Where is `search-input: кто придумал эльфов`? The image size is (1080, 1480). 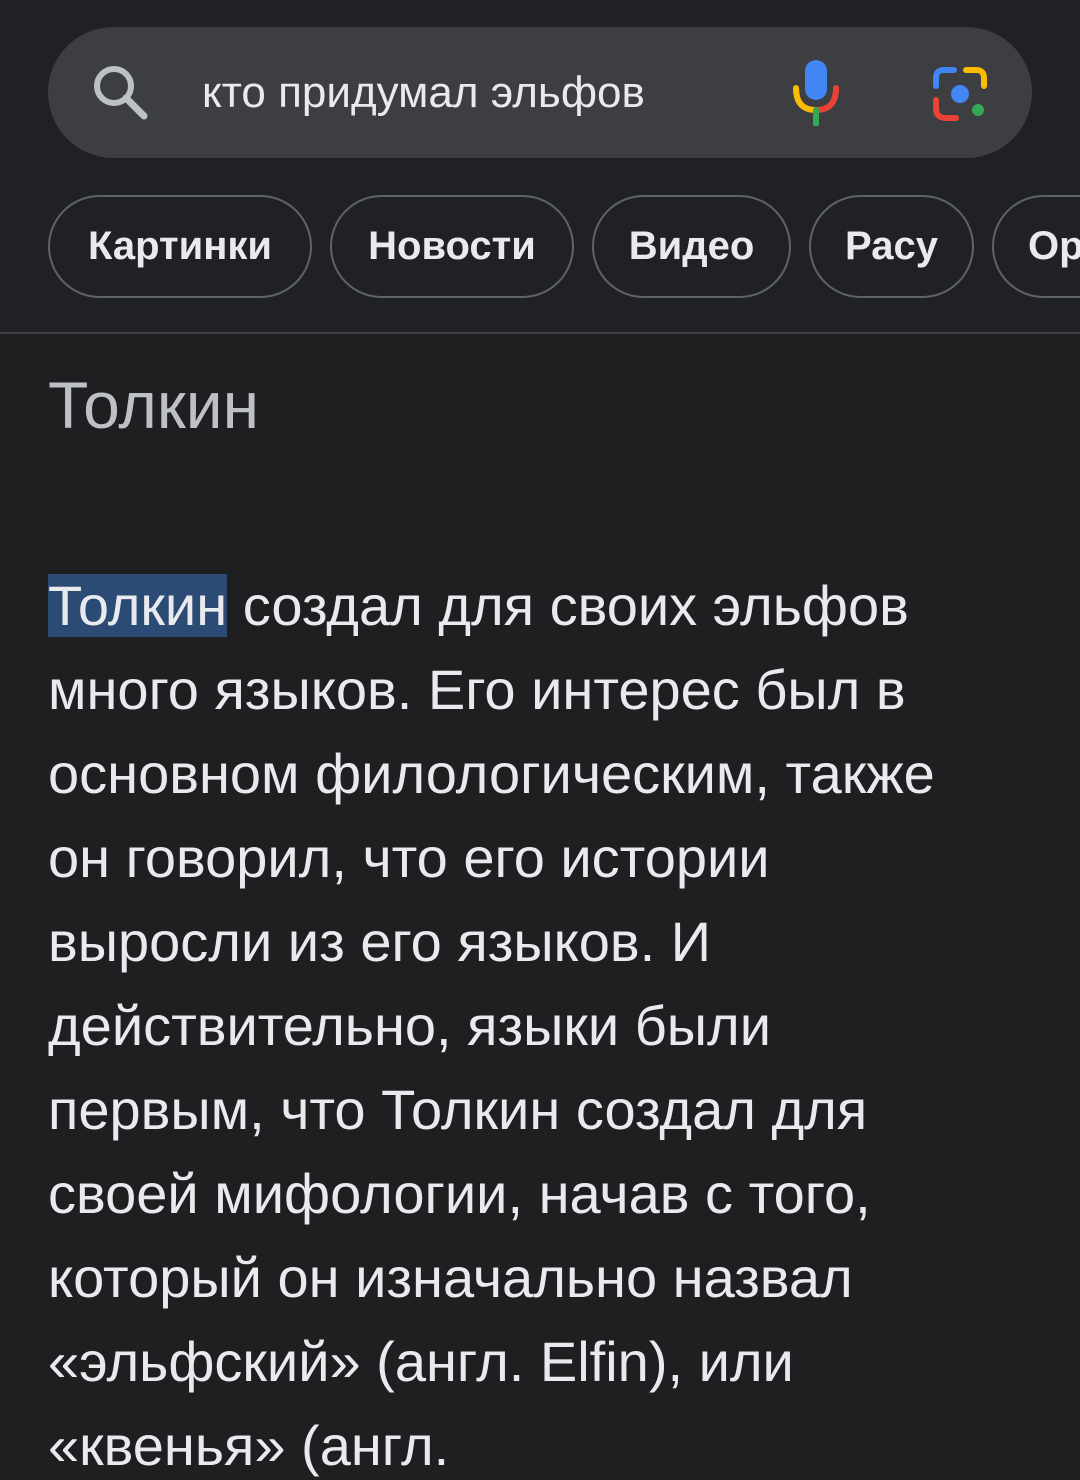
search-input: кто придумал эльфов is located at coordinates (423, 93).